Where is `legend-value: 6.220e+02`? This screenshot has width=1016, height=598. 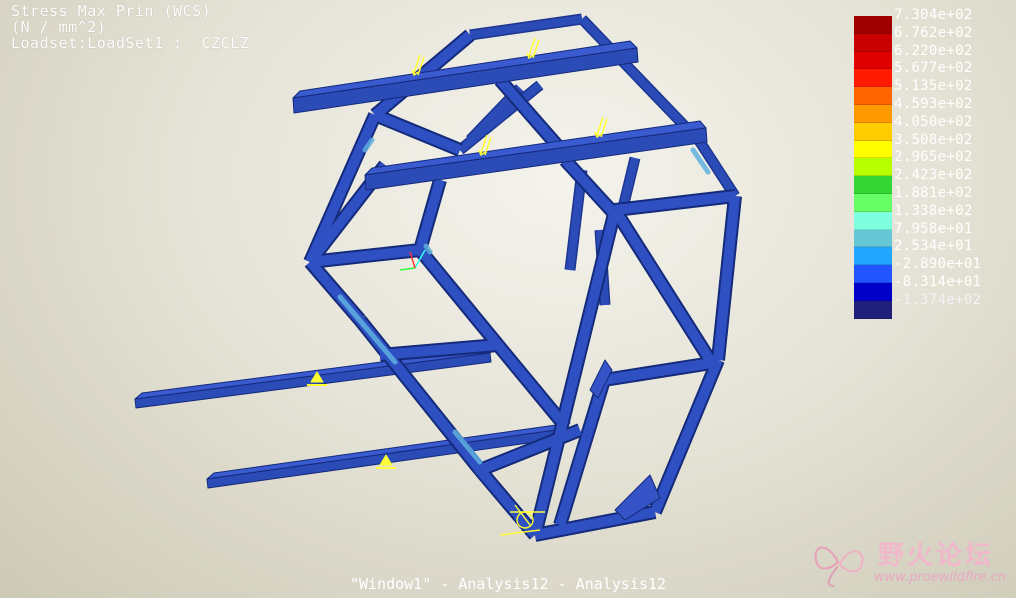 legend-value: 6.220e+02 is located at coordinates (933, 50).